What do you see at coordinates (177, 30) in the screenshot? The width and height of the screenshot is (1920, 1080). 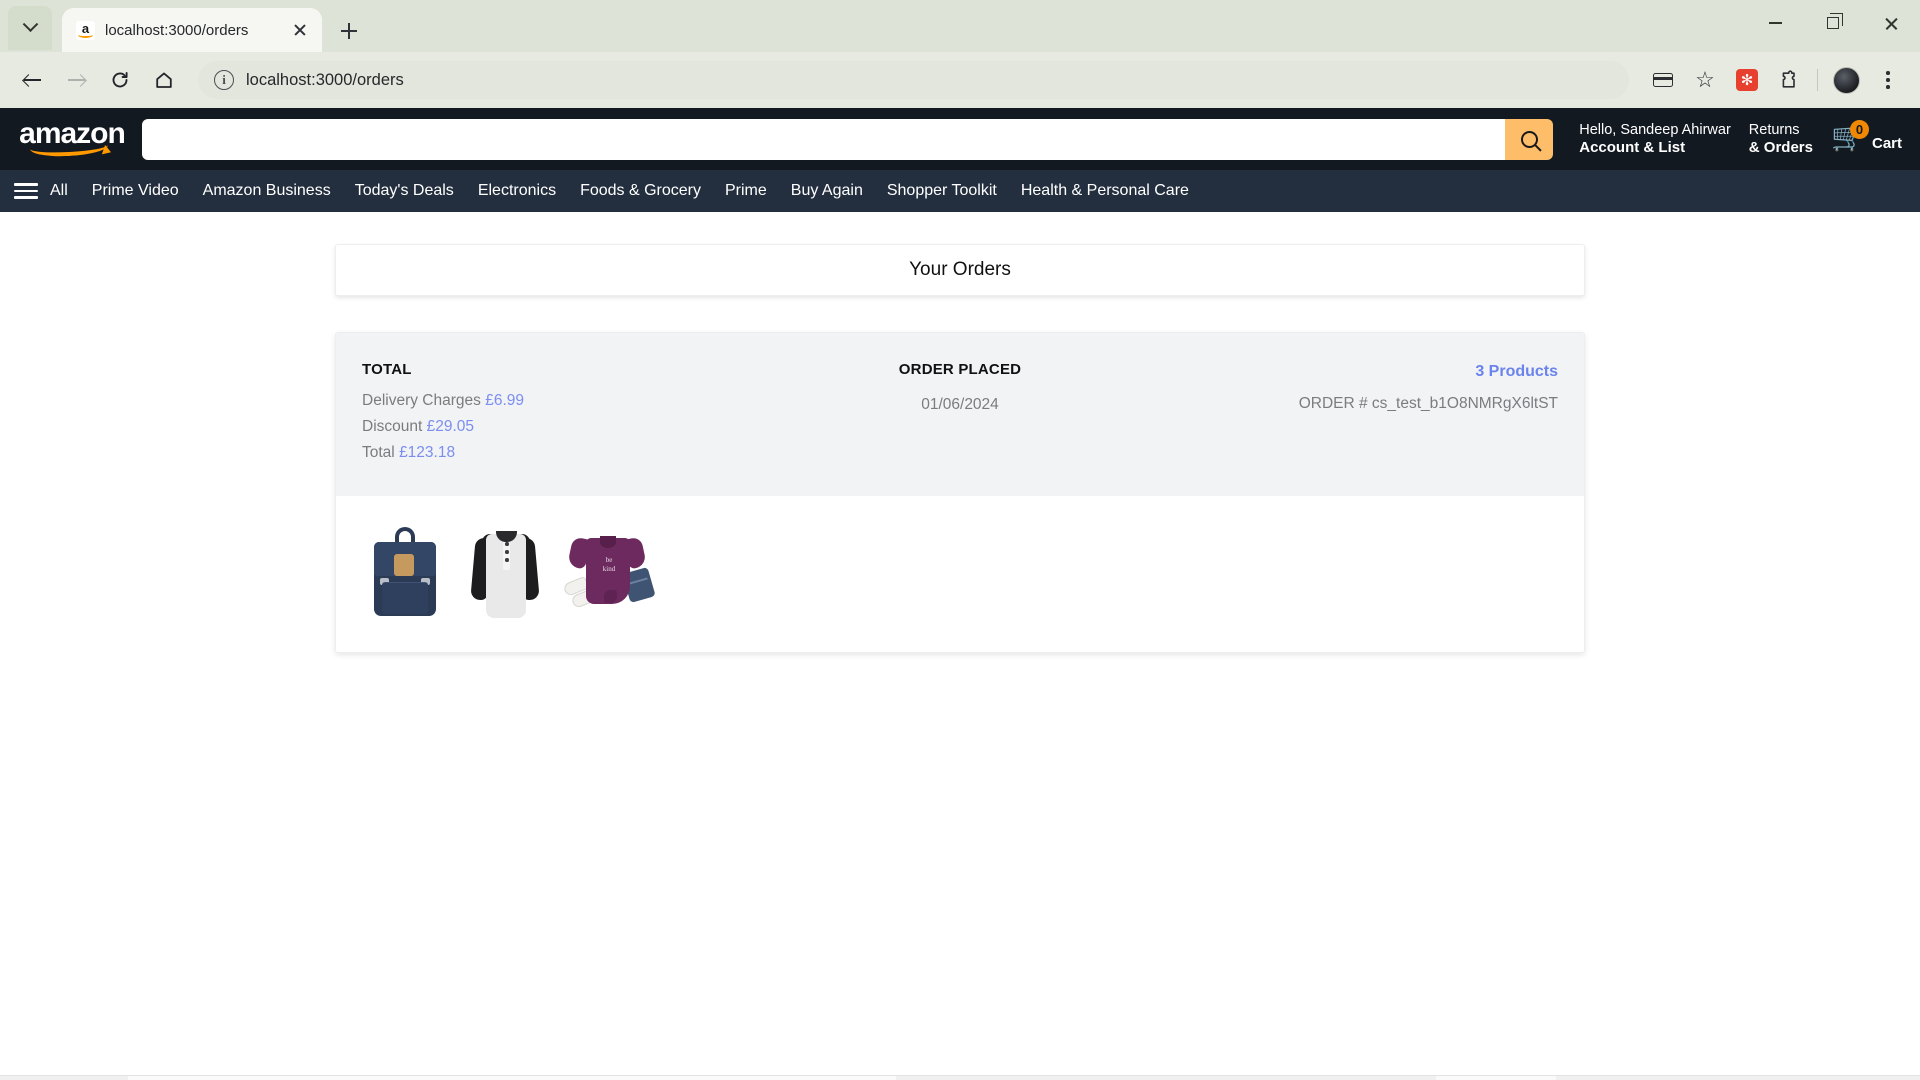 I see `tab-title: localhost:3000/orders` at bounding box center [177, 30].